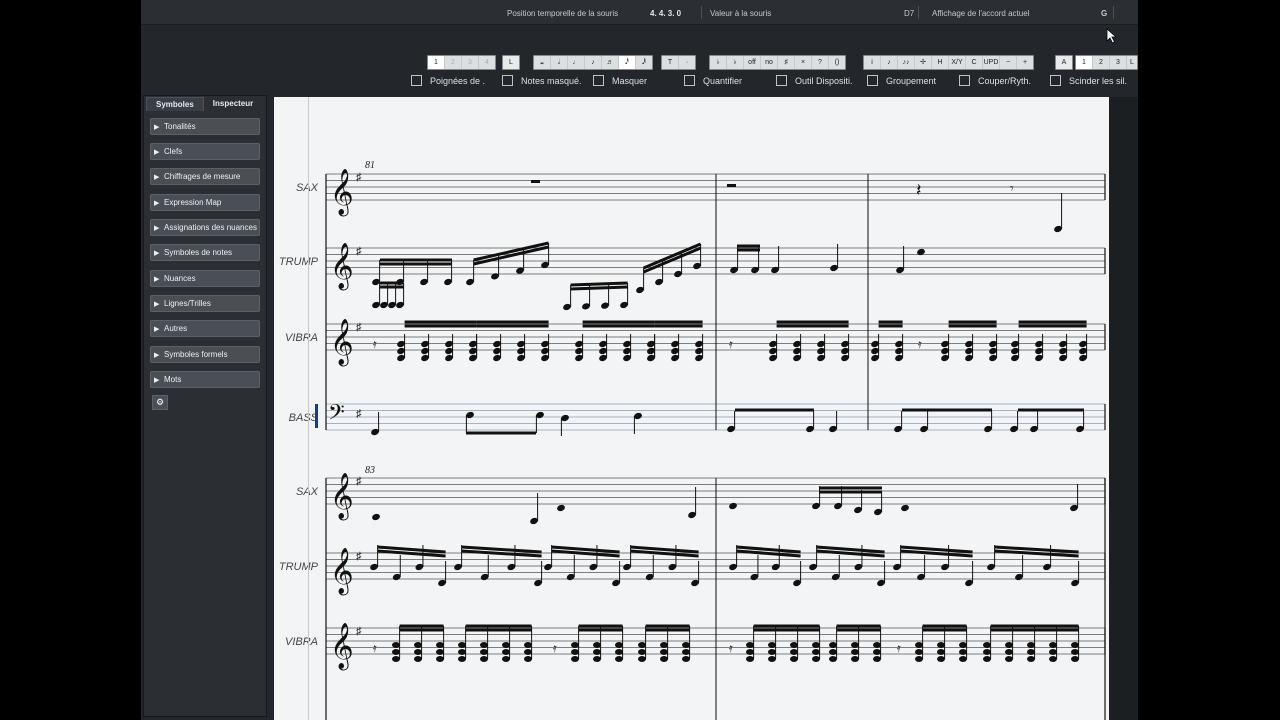  What do you see at coordinates (559, 62) in the screenshot?
I see `half-note-icon: 𝅗𝅥` at bounding box center [559, 62].